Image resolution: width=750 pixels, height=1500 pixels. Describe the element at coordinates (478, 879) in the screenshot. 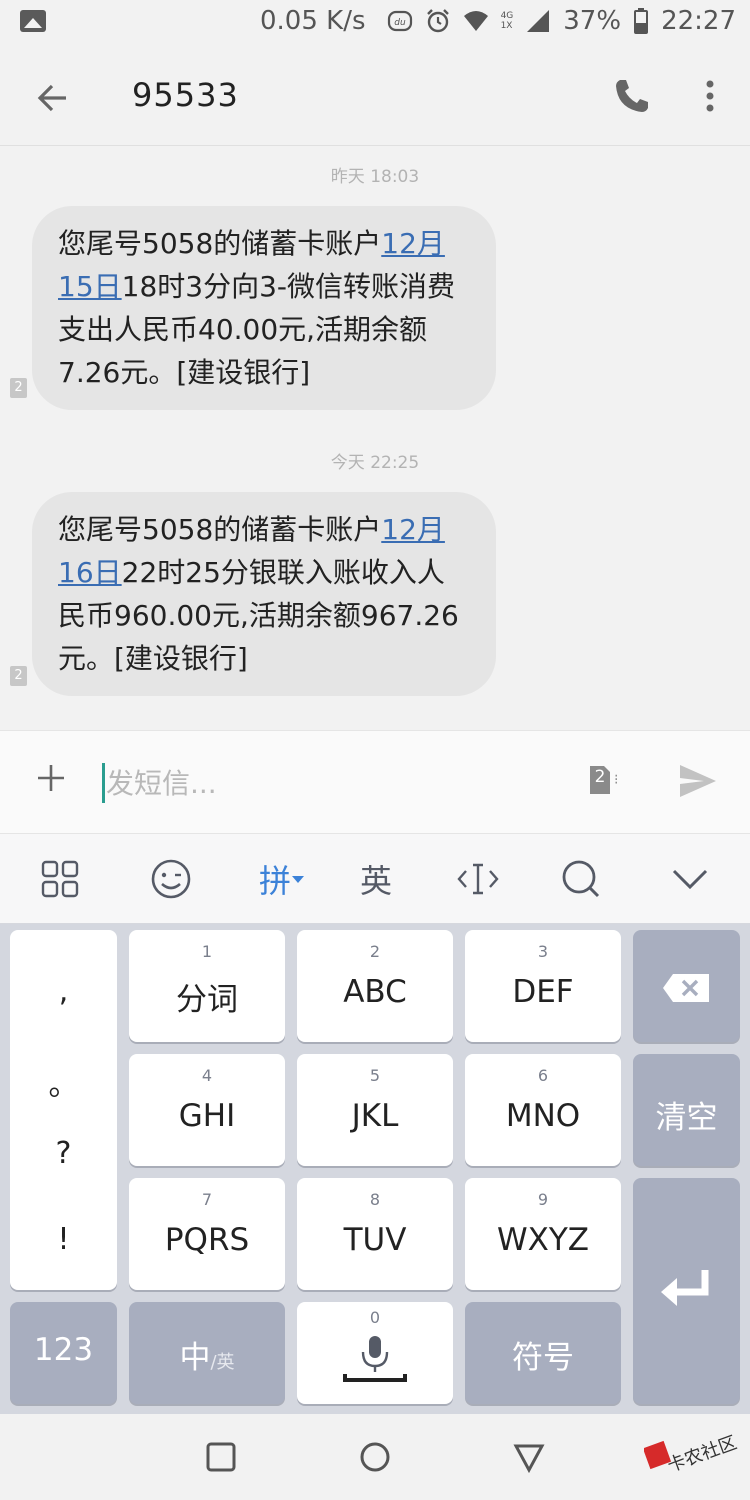

I see `cursor-move-icon` at that location.